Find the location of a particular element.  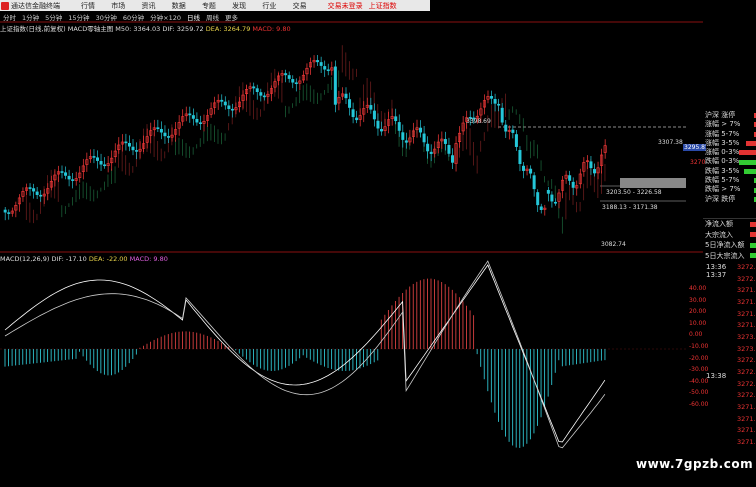

tick-price: 3272.94 is located at coordinates (746, 360).